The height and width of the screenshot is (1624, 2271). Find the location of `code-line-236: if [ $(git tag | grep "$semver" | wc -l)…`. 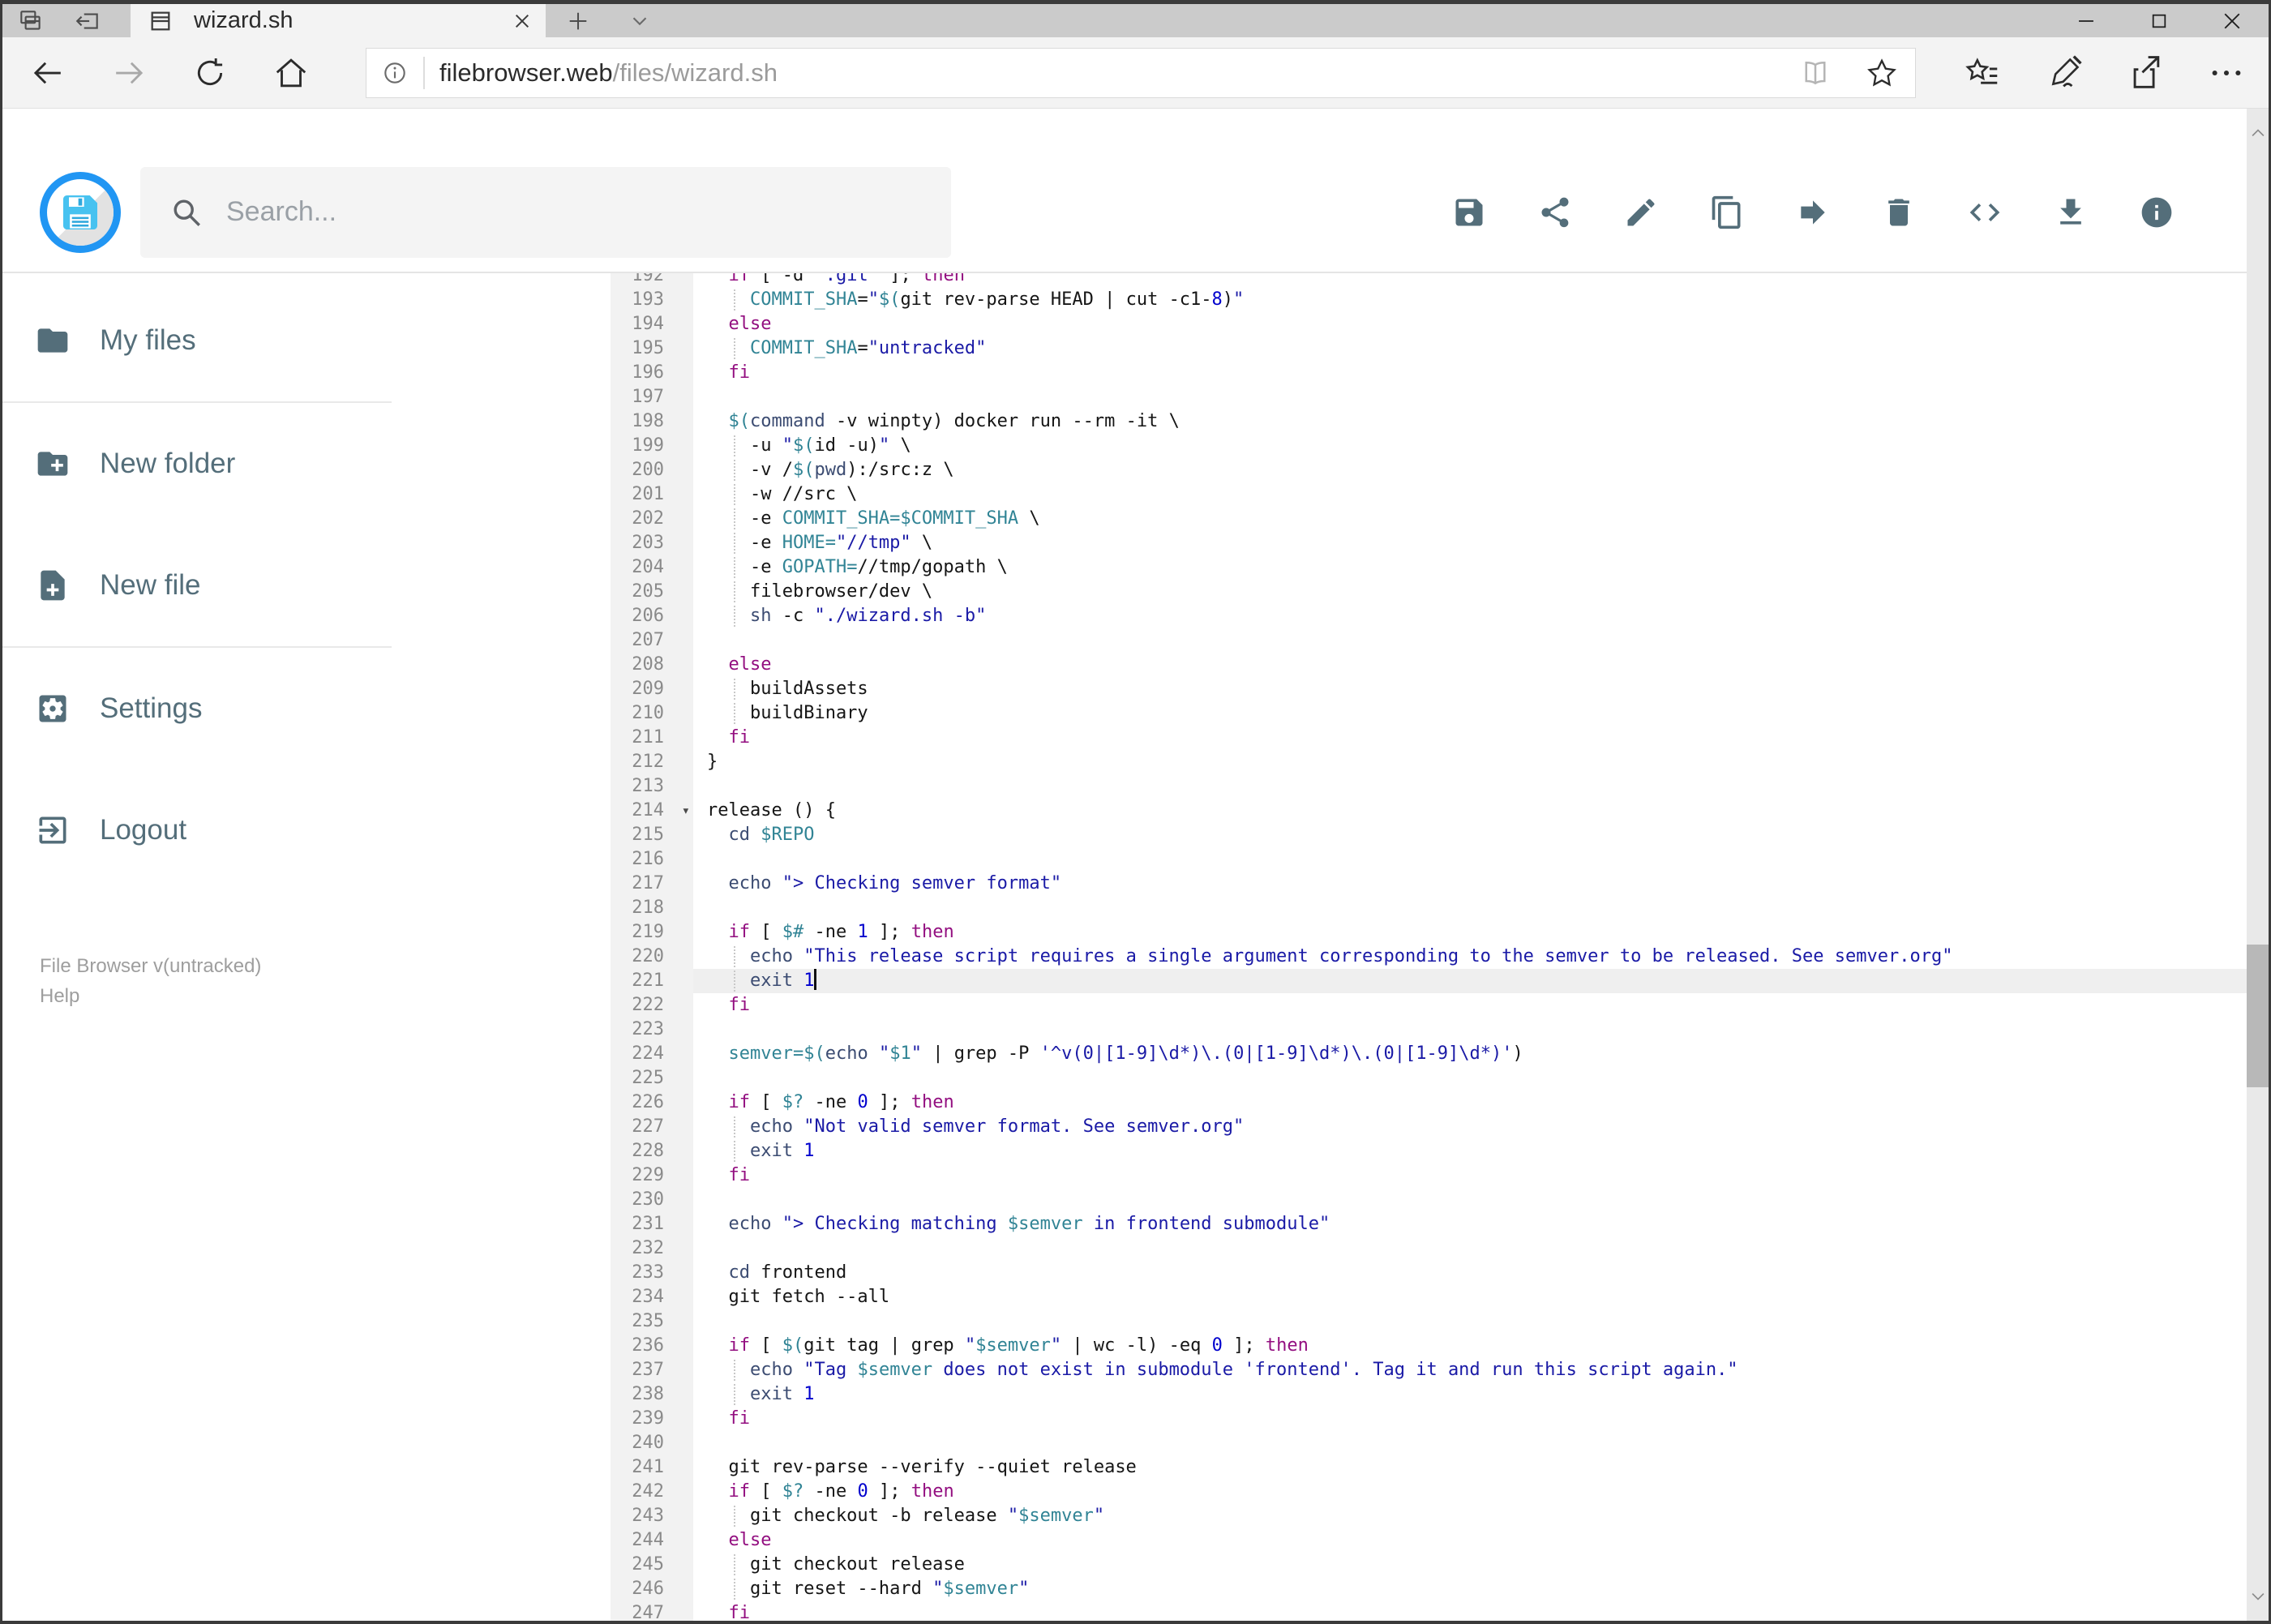

code-line-236: if [ $(git tag | grep "$semver" | wc -l)… is located at coordinates (1470, 1346).